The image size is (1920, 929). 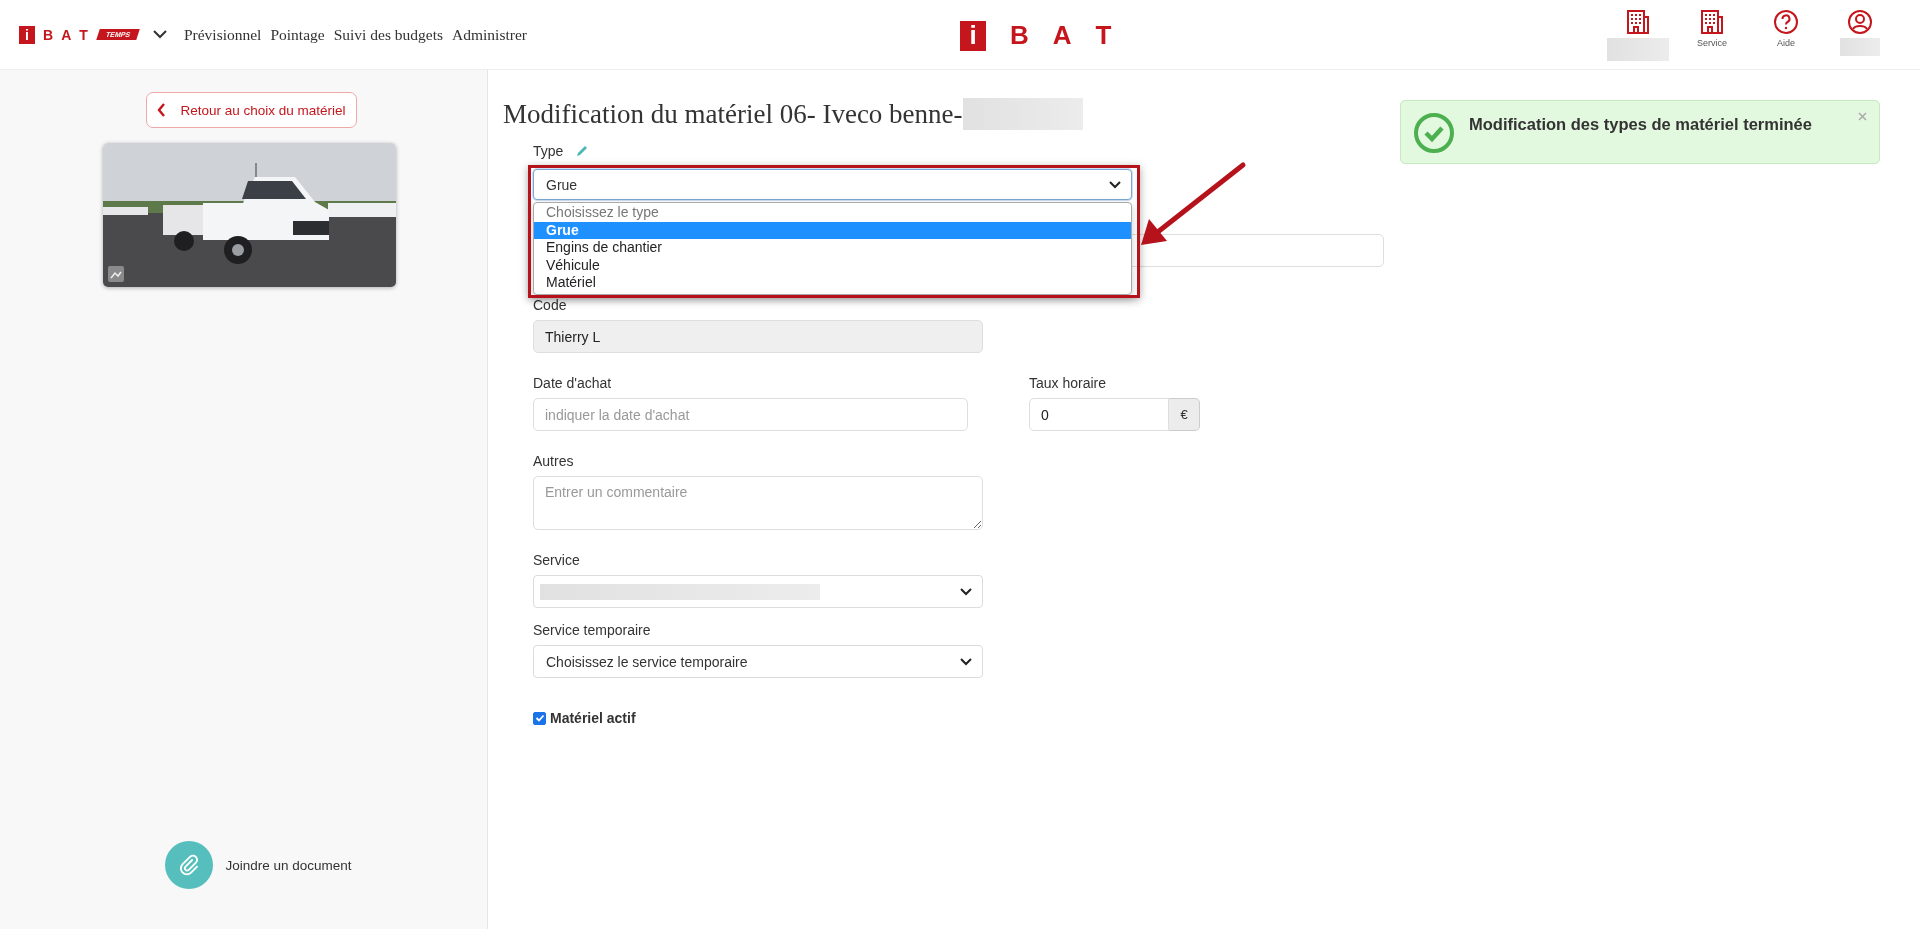 I want to click on nav-link: Suivi des budgets, so click(x=388, y=34).